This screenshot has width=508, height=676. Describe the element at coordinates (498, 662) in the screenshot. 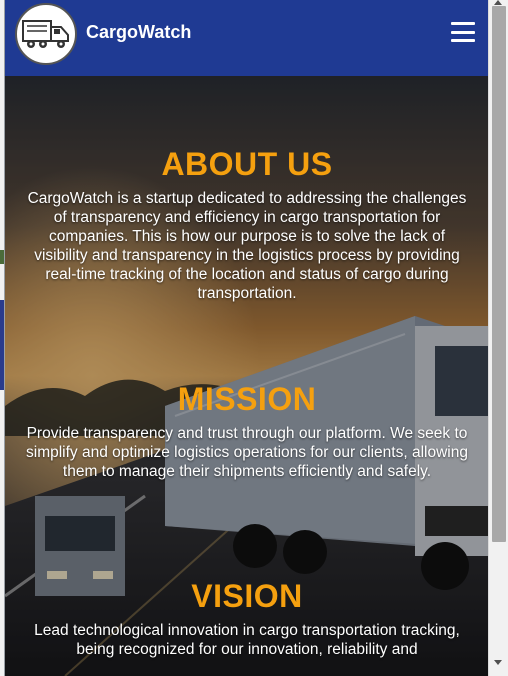

I see `scroll-down-arrow-icon` at that location.